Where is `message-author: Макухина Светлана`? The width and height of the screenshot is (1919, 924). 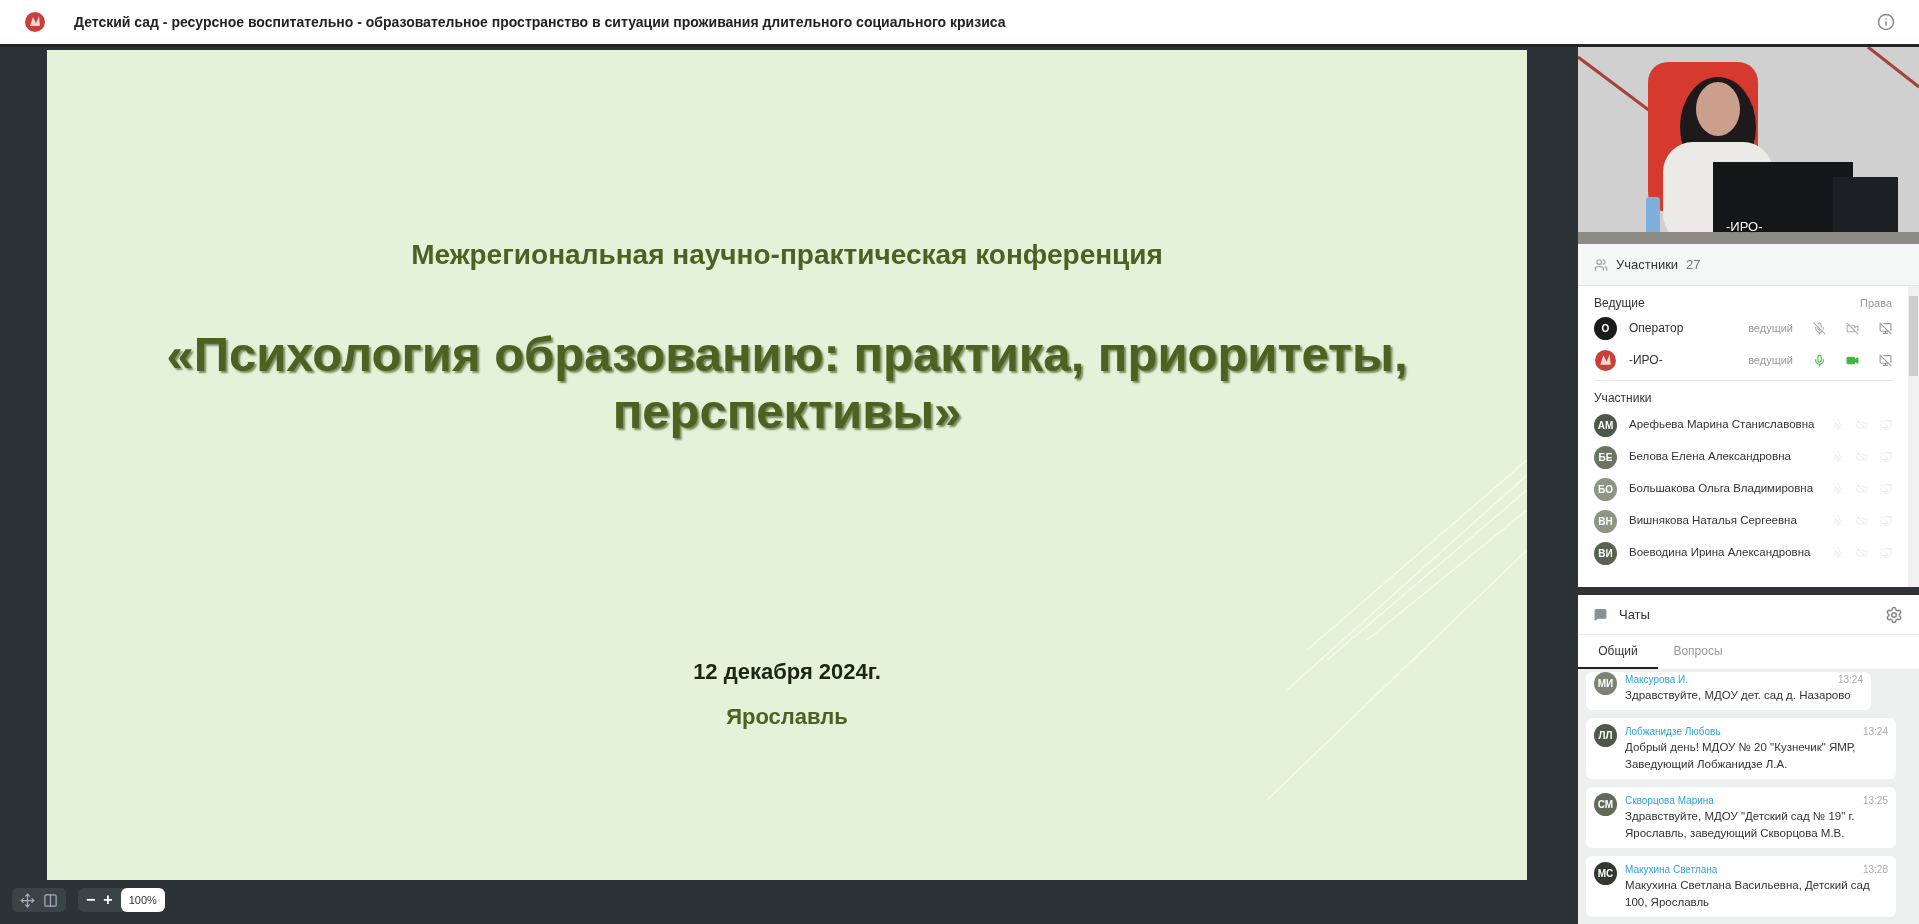 message-author: Макухина Светлана is located at coordinates (1671, 870).